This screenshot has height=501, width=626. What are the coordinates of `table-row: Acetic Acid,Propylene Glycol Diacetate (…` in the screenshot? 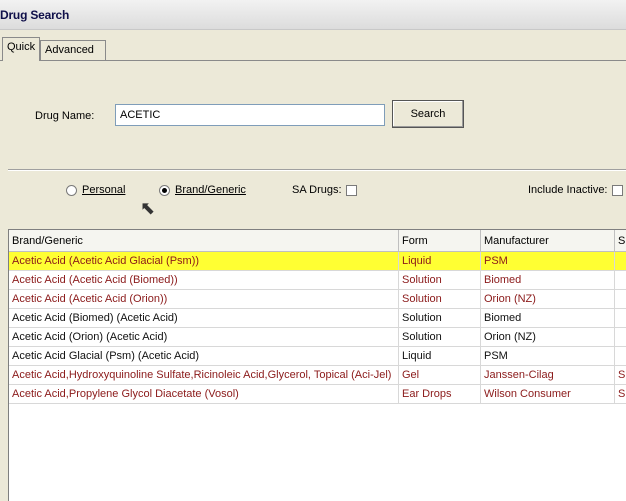 It's located at (317, 394).